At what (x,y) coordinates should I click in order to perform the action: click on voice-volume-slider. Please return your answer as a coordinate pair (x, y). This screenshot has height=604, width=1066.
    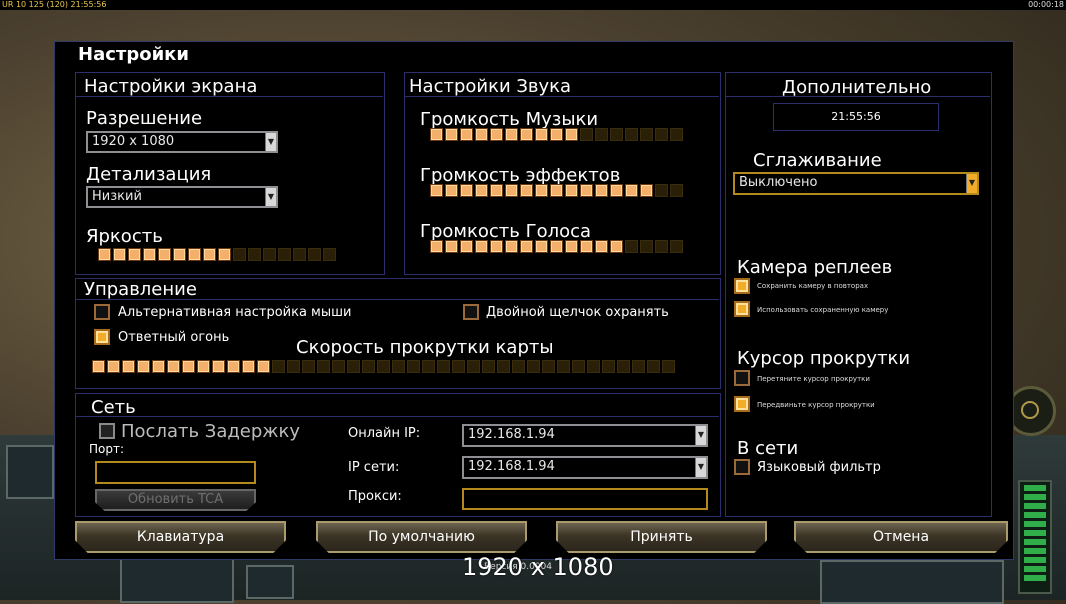
    Looking at the image, I should click on (556, 246).